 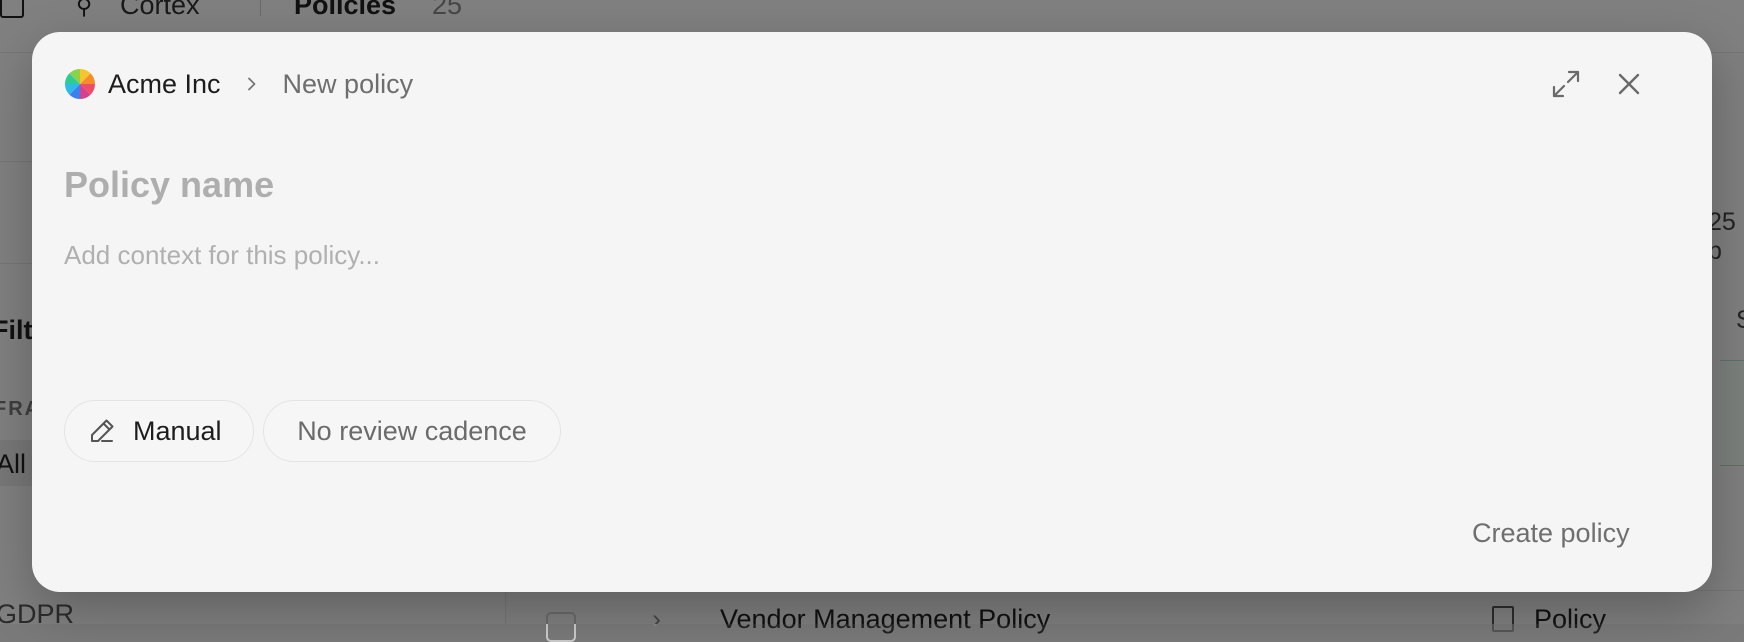 What do you see at coordinates (80, 84) in the screenshot?
I see `acme-logo-icon` at bounding box center [80, 84].